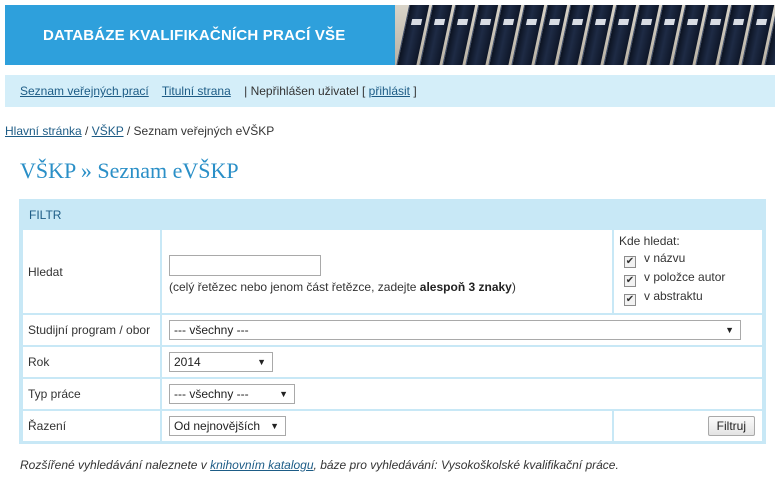  What do you see at coordinates (84, 91) in the screenshot?
I see `nav-link-public-works: Seznam veřejných prací` at bounding box center [84, 91].